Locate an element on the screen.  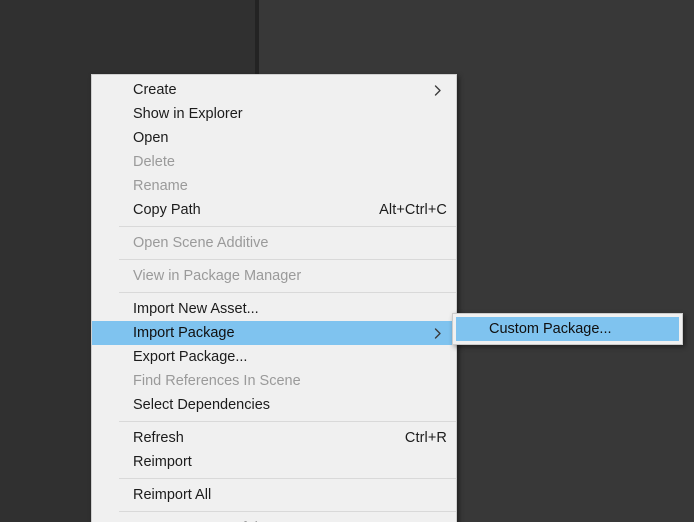
menu-item-shortcut: Alt+Ctrl+C is located at coordinates (413, 210).